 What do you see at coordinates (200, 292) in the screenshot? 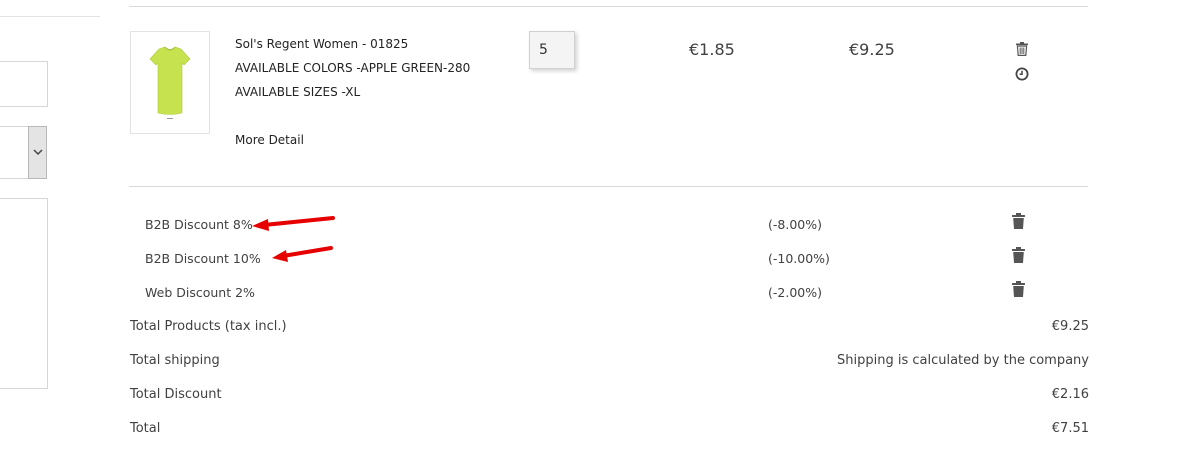
I see `discount-name: Web Discount 2%` at bounding box center [200, 292].